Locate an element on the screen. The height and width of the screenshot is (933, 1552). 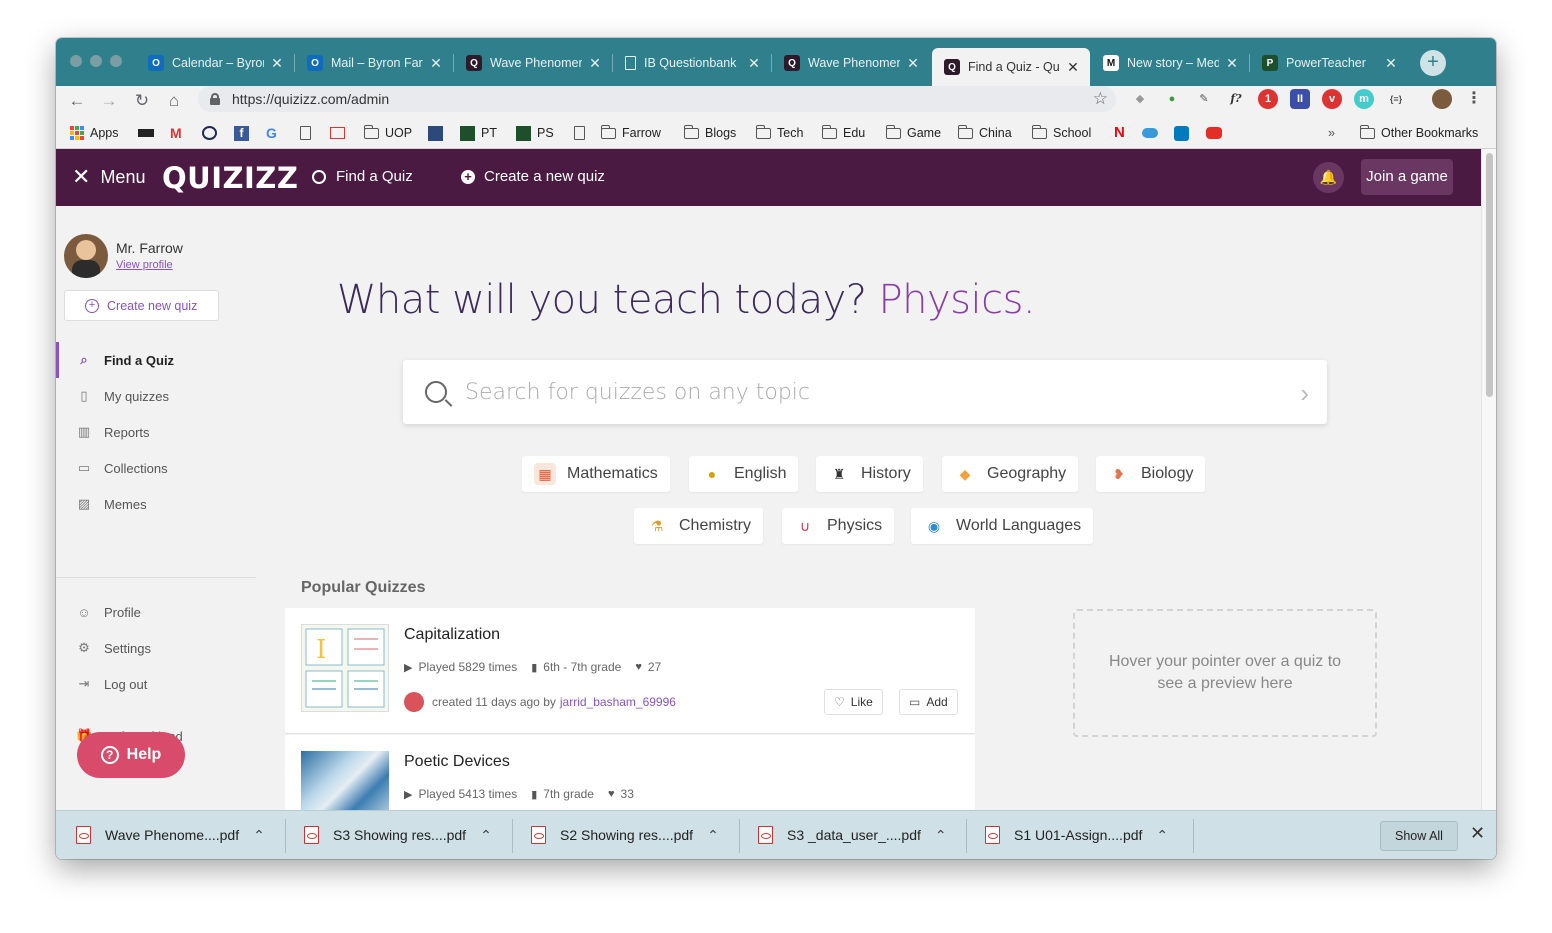
evernote-icon: ● is located at coordinates (1172, 99).